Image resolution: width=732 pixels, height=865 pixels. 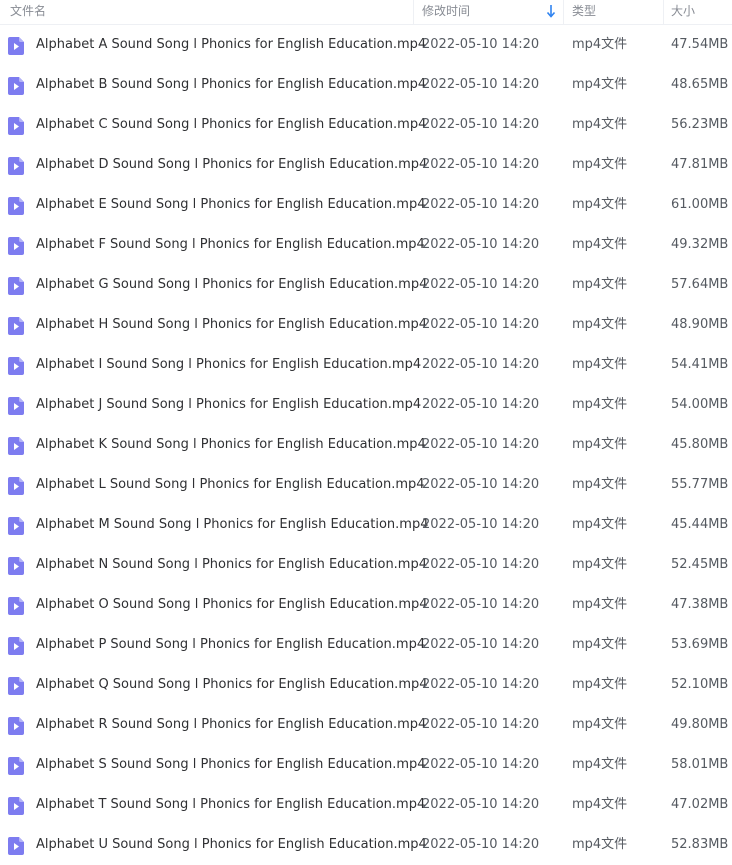 I want to click on file-size: 47.02MB, so click(x=700, y=804).